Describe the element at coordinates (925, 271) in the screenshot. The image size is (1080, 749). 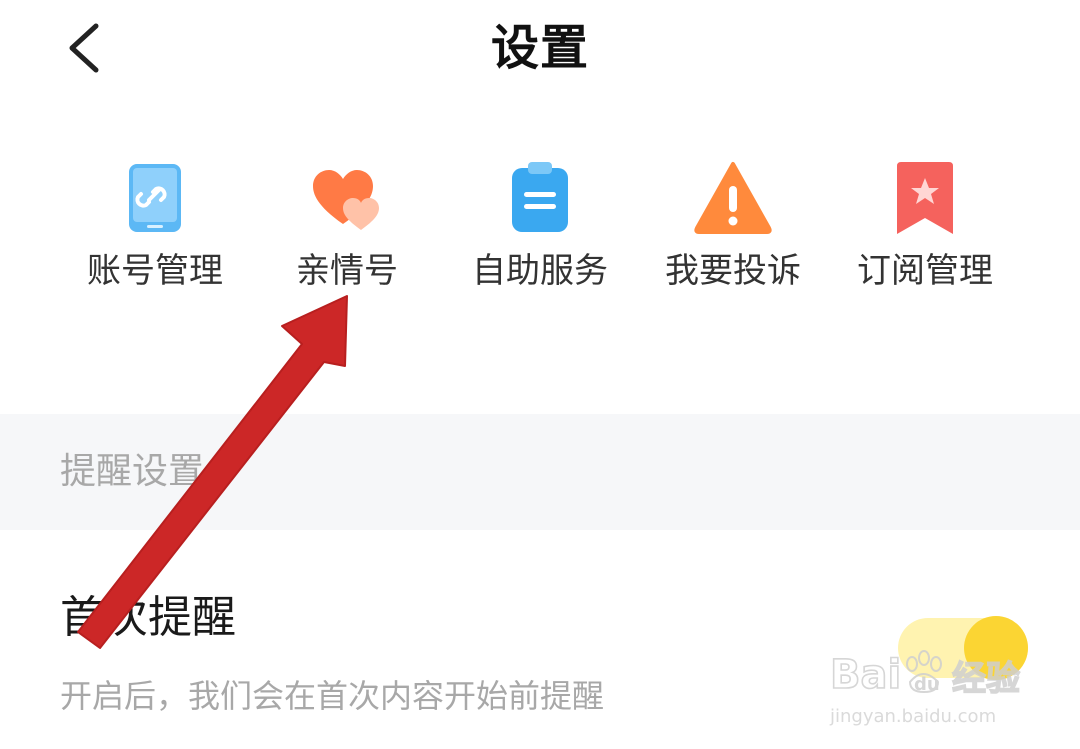
I see `quick-entry-label: 订阅管理` at that location.